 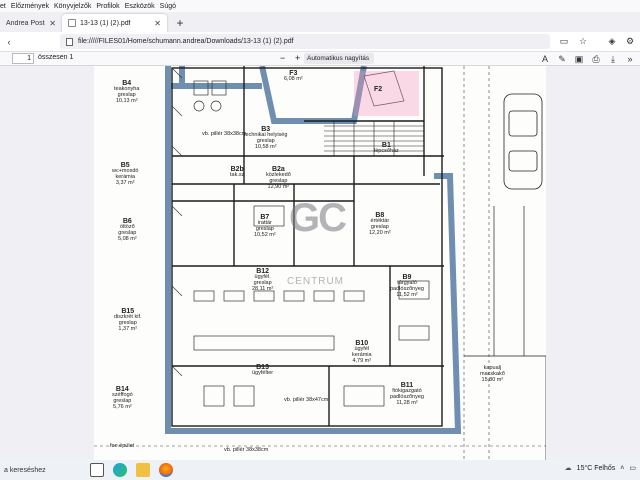 What do you see at coordinates (568, 468) in the screenshot?
I see `weather-cloud-icon: ☁` at bounding box center [568, 468].